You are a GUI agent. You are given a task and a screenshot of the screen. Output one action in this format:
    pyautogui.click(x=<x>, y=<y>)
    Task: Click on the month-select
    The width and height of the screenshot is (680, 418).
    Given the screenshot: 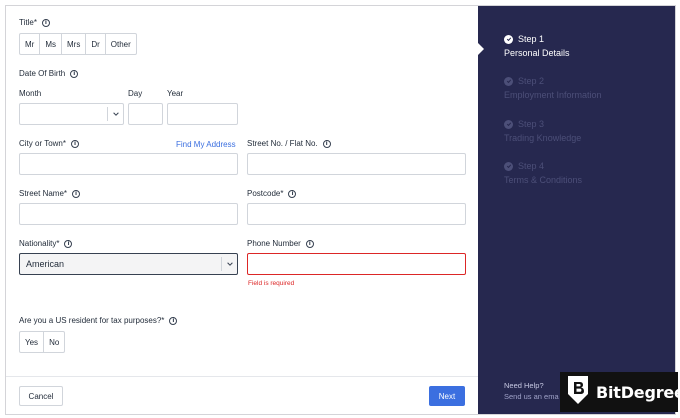 What is the action you would take?
    pyautogui.click(x=71, y=114)
    